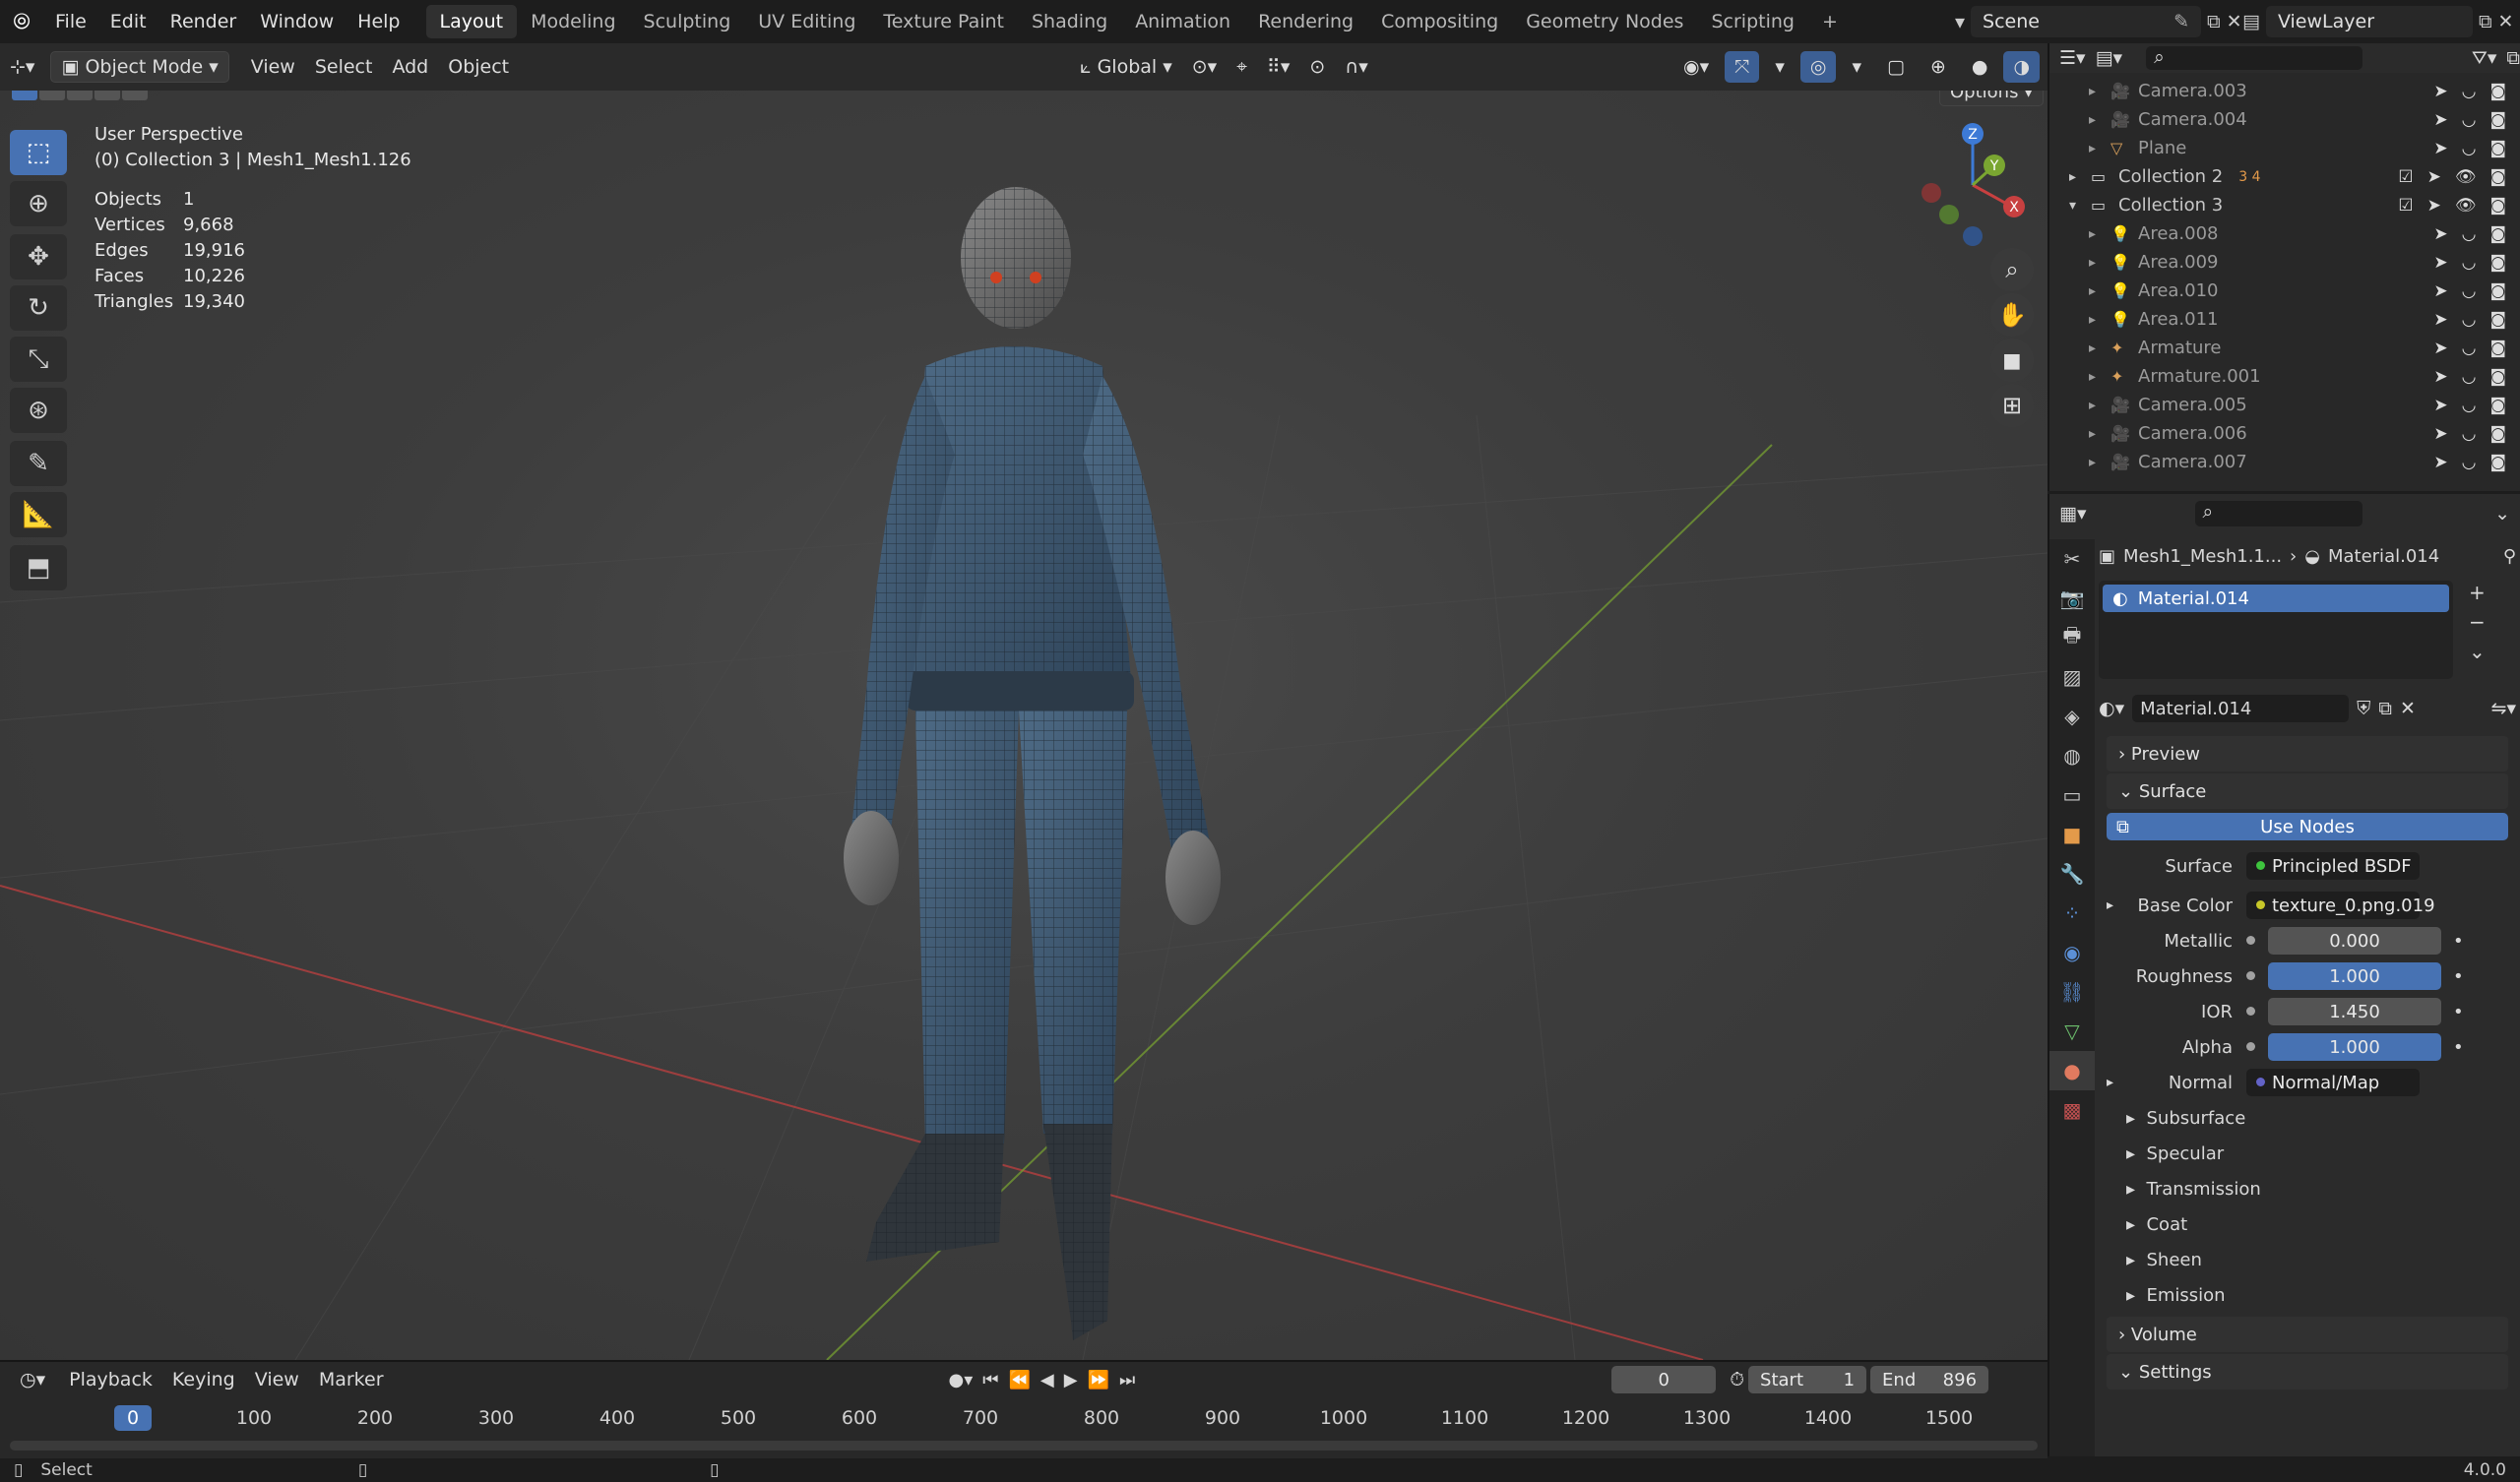  Describe the element at coordinates (378, 21) in the screenshot. I see `menu-help: Help` at that location.